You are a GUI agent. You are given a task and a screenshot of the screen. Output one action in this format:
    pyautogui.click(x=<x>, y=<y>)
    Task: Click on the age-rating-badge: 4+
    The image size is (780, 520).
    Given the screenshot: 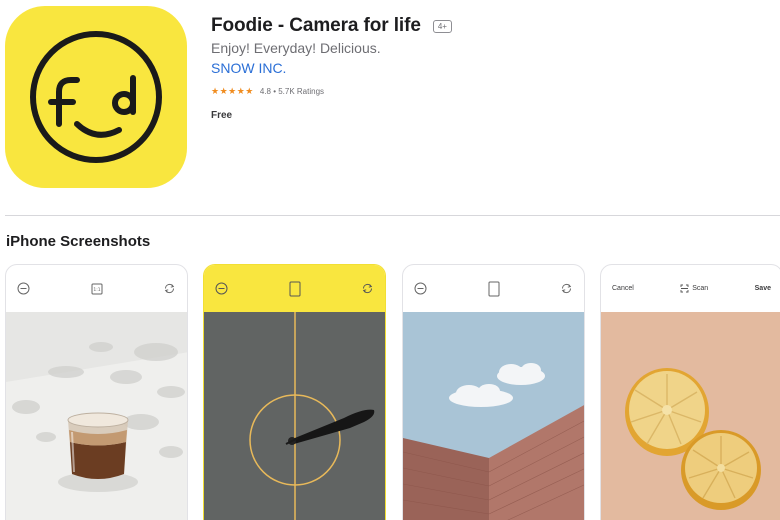 What is the action you would take?
    pyautogui.click(x=442, y=26)
    